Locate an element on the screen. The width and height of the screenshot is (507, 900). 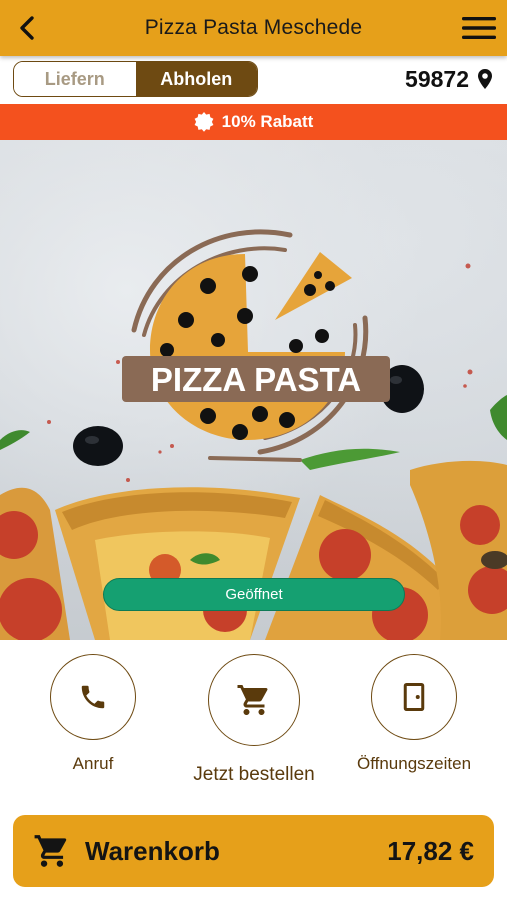
cart-button: Warenkorb 17,82 € is located at coordinates (253, 851).